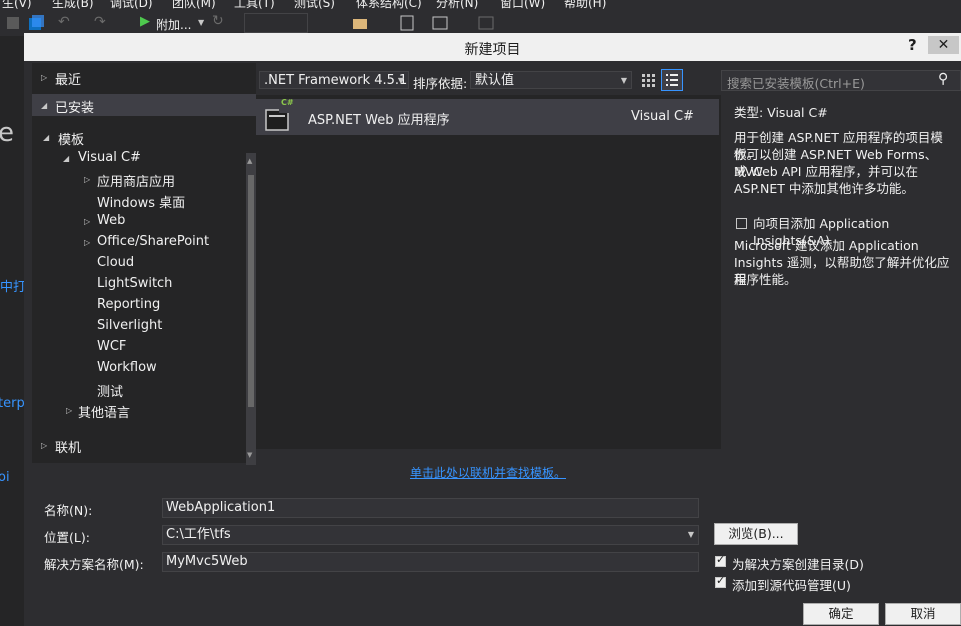 The height and width of the screenshot is (626, 961). Describe the element at coordinates (430, 562) in the screenshot. I see `solution-name-field: MyMvc5Web` at that location.